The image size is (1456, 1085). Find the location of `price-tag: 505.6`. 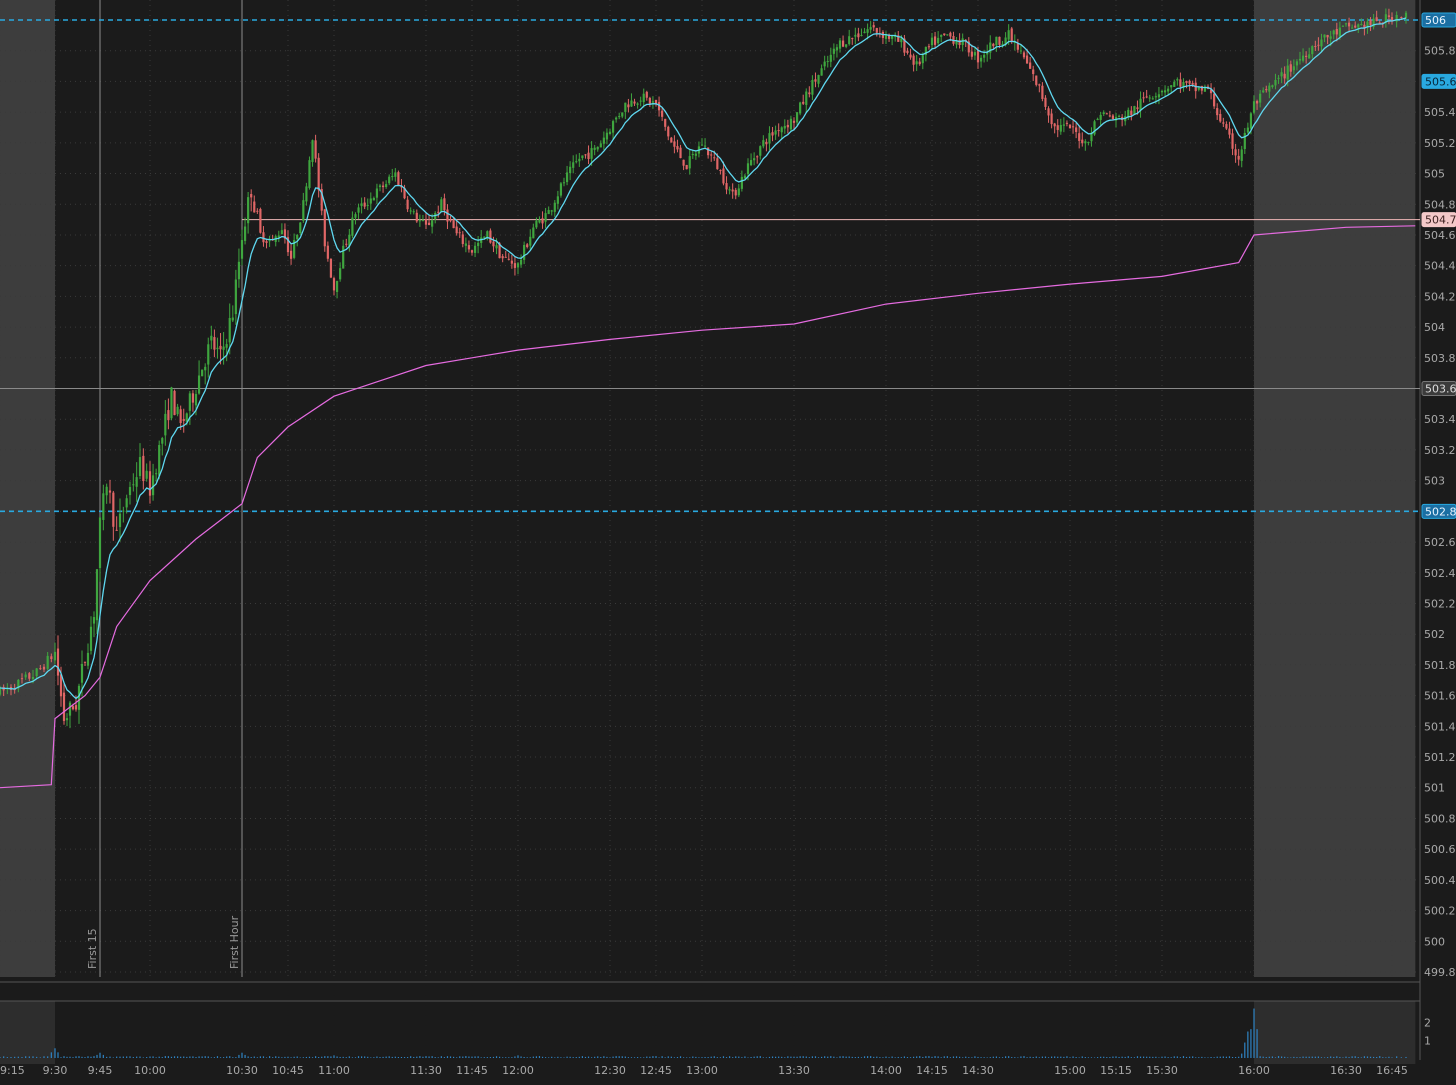

price-tag: 505.6 is located at coordinates (1438, 81).